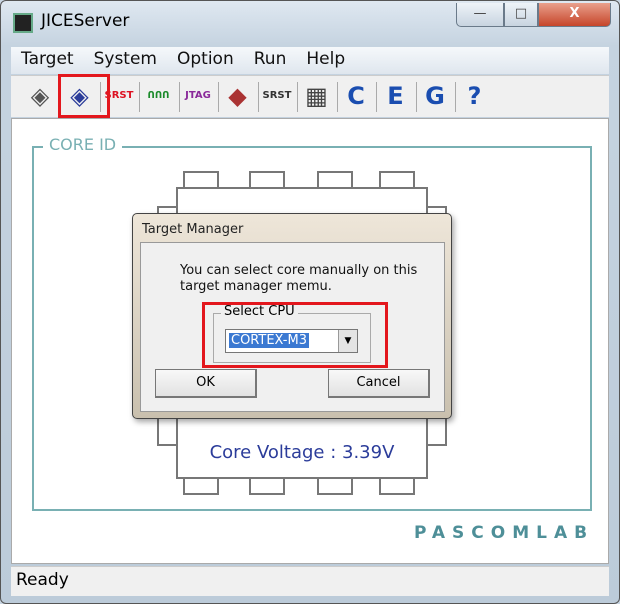 The width and height of the screenshot is (620, 604). What do you see at coordinates (125, 60) in the screenshot?
I see `menu-system: System` at bounding box center [125, 60].